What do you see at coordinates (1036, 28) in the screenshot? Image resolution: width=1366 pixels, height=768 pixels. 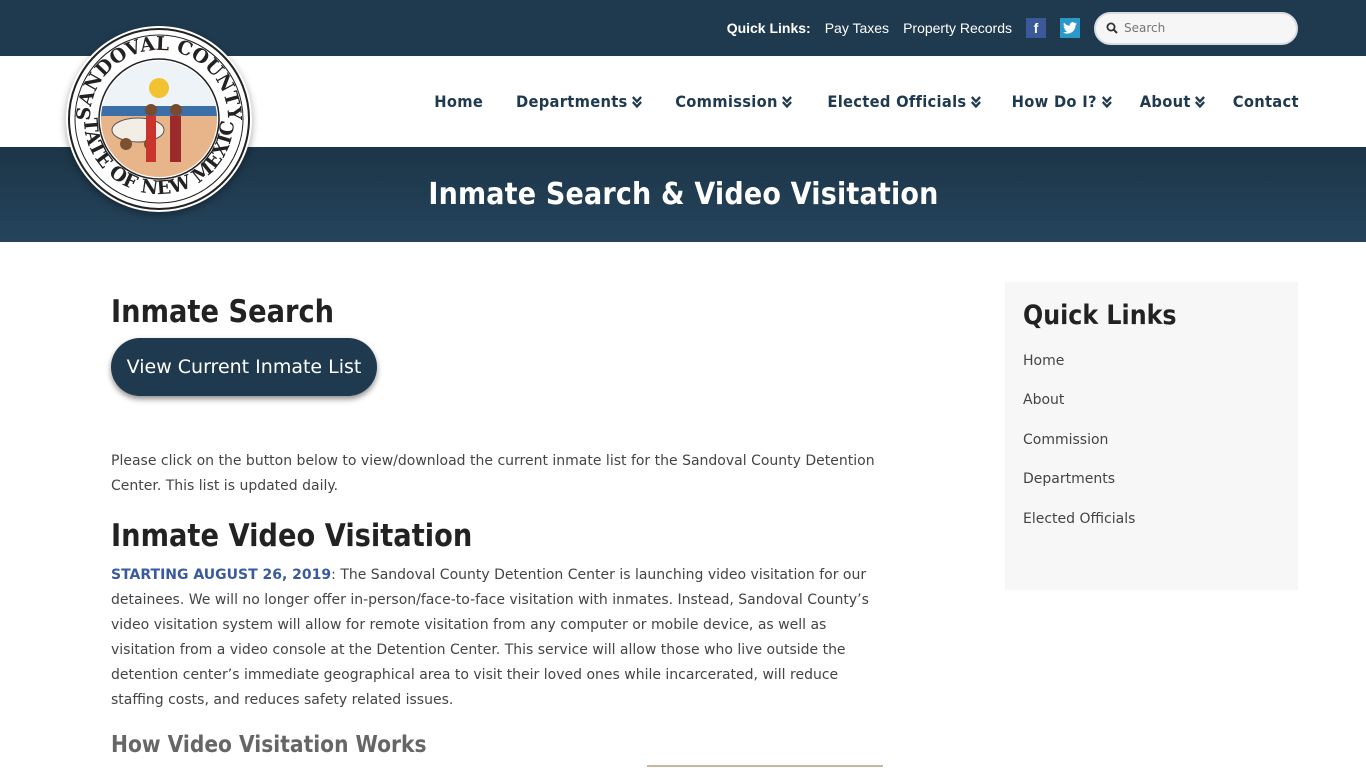 I see `facebook-icon: f` at bounding box center [1036, 28].